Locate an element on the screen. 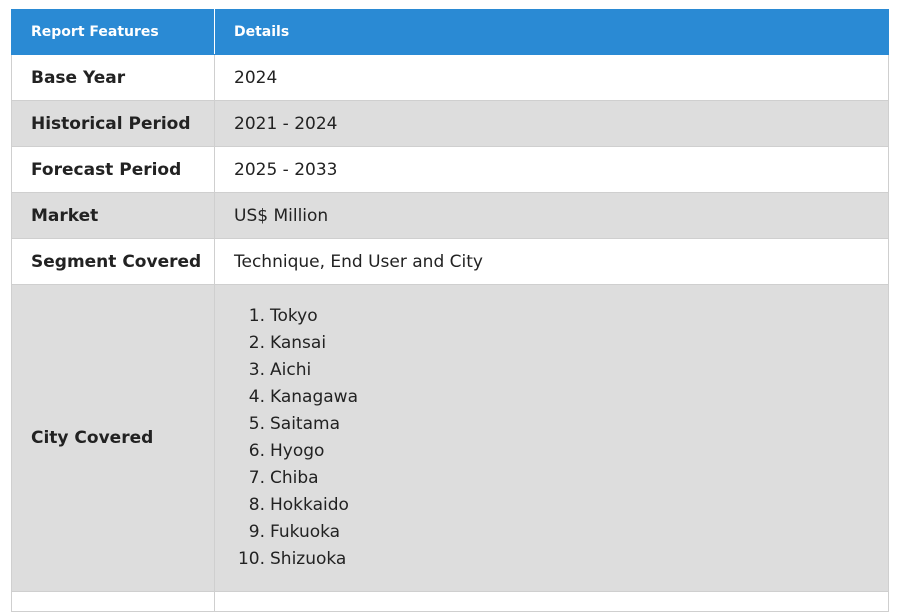  details-cell: Technique, End User and City is located at coordinates (551, 261).